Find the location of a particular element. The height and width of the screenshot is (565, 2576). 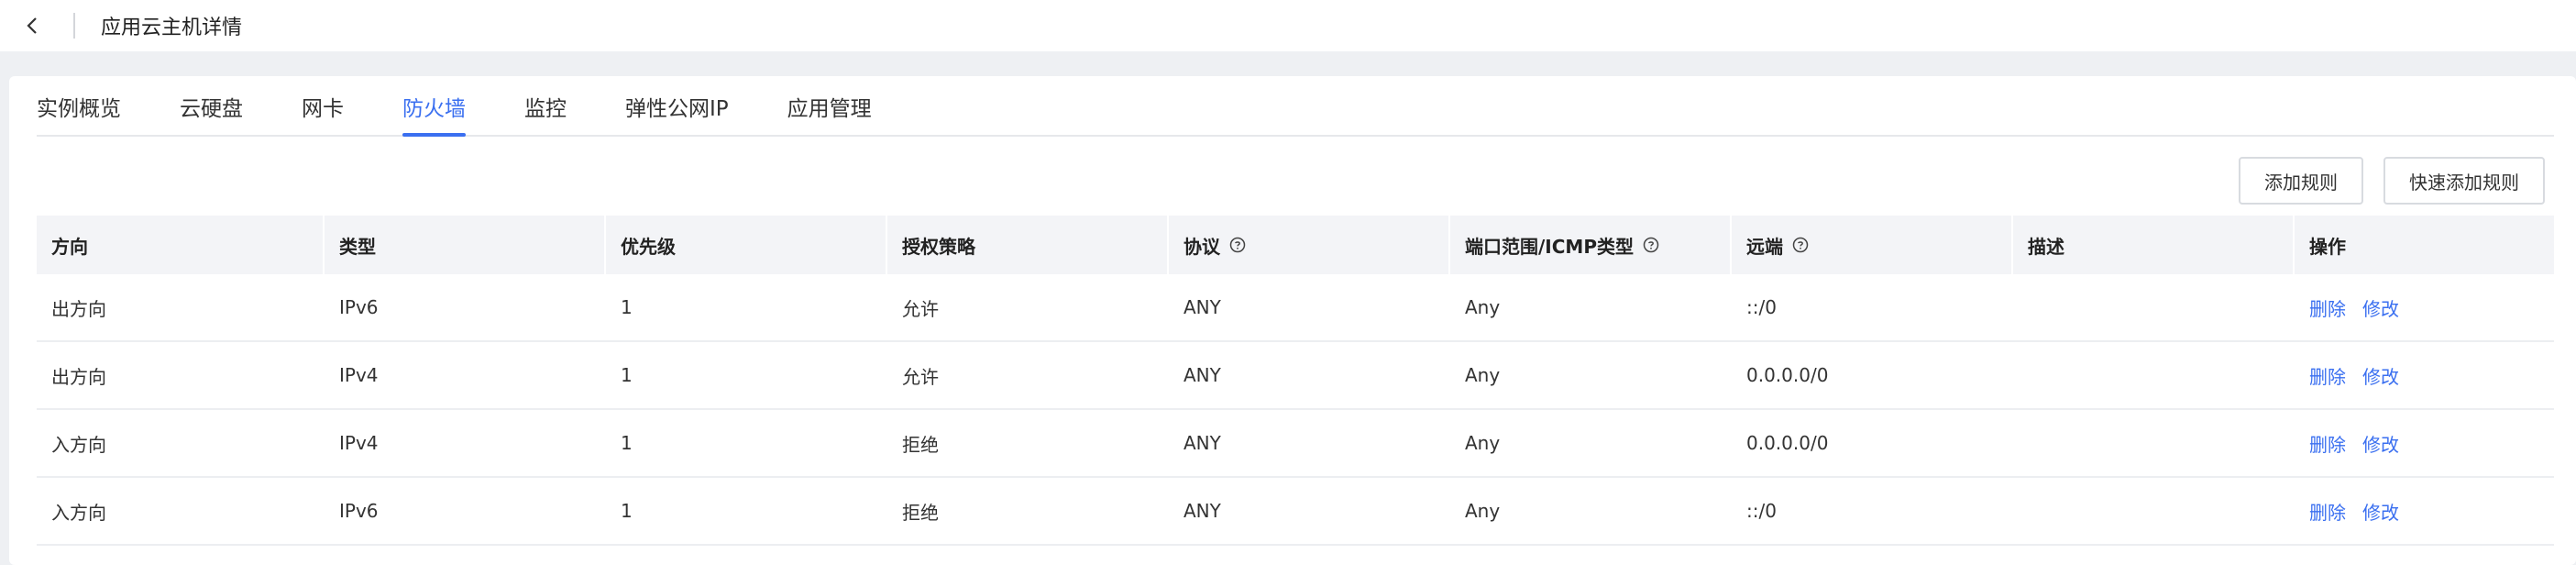

header-divider is located at coordinates (74, 26).